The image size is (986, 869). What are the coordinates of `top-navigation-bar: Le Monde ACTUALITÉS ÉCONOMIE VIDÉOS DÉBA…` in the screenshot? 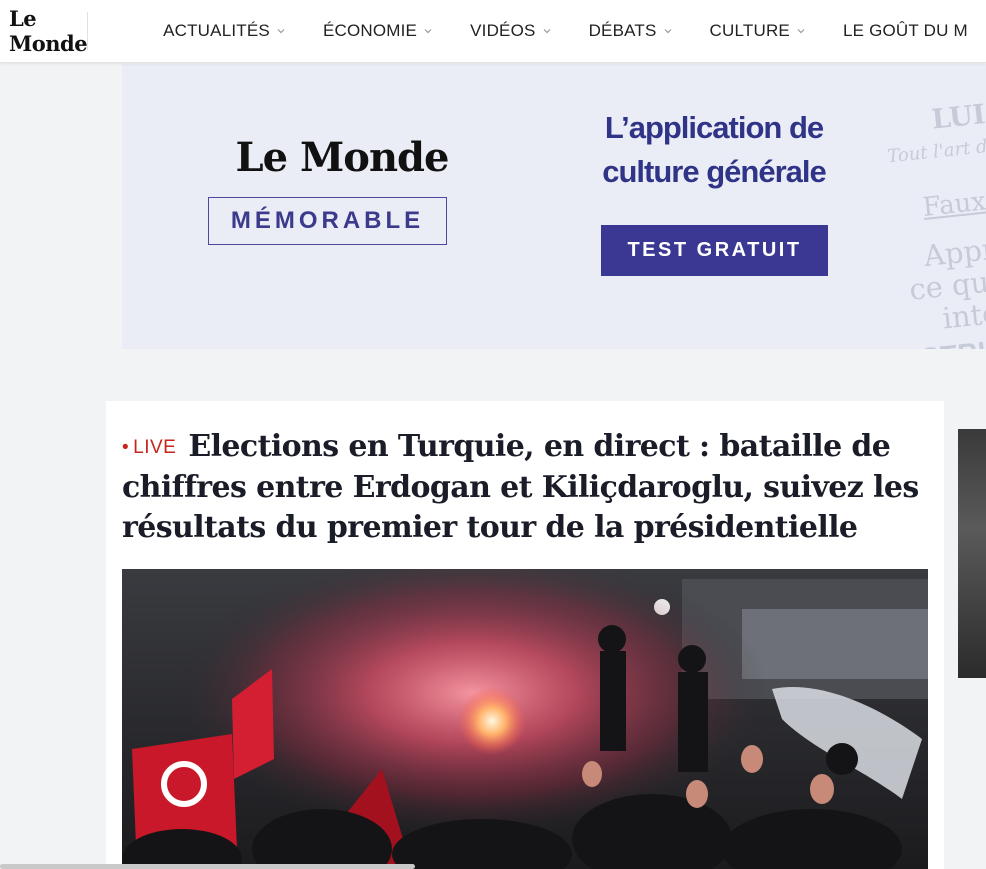 It's located at (493, 31).